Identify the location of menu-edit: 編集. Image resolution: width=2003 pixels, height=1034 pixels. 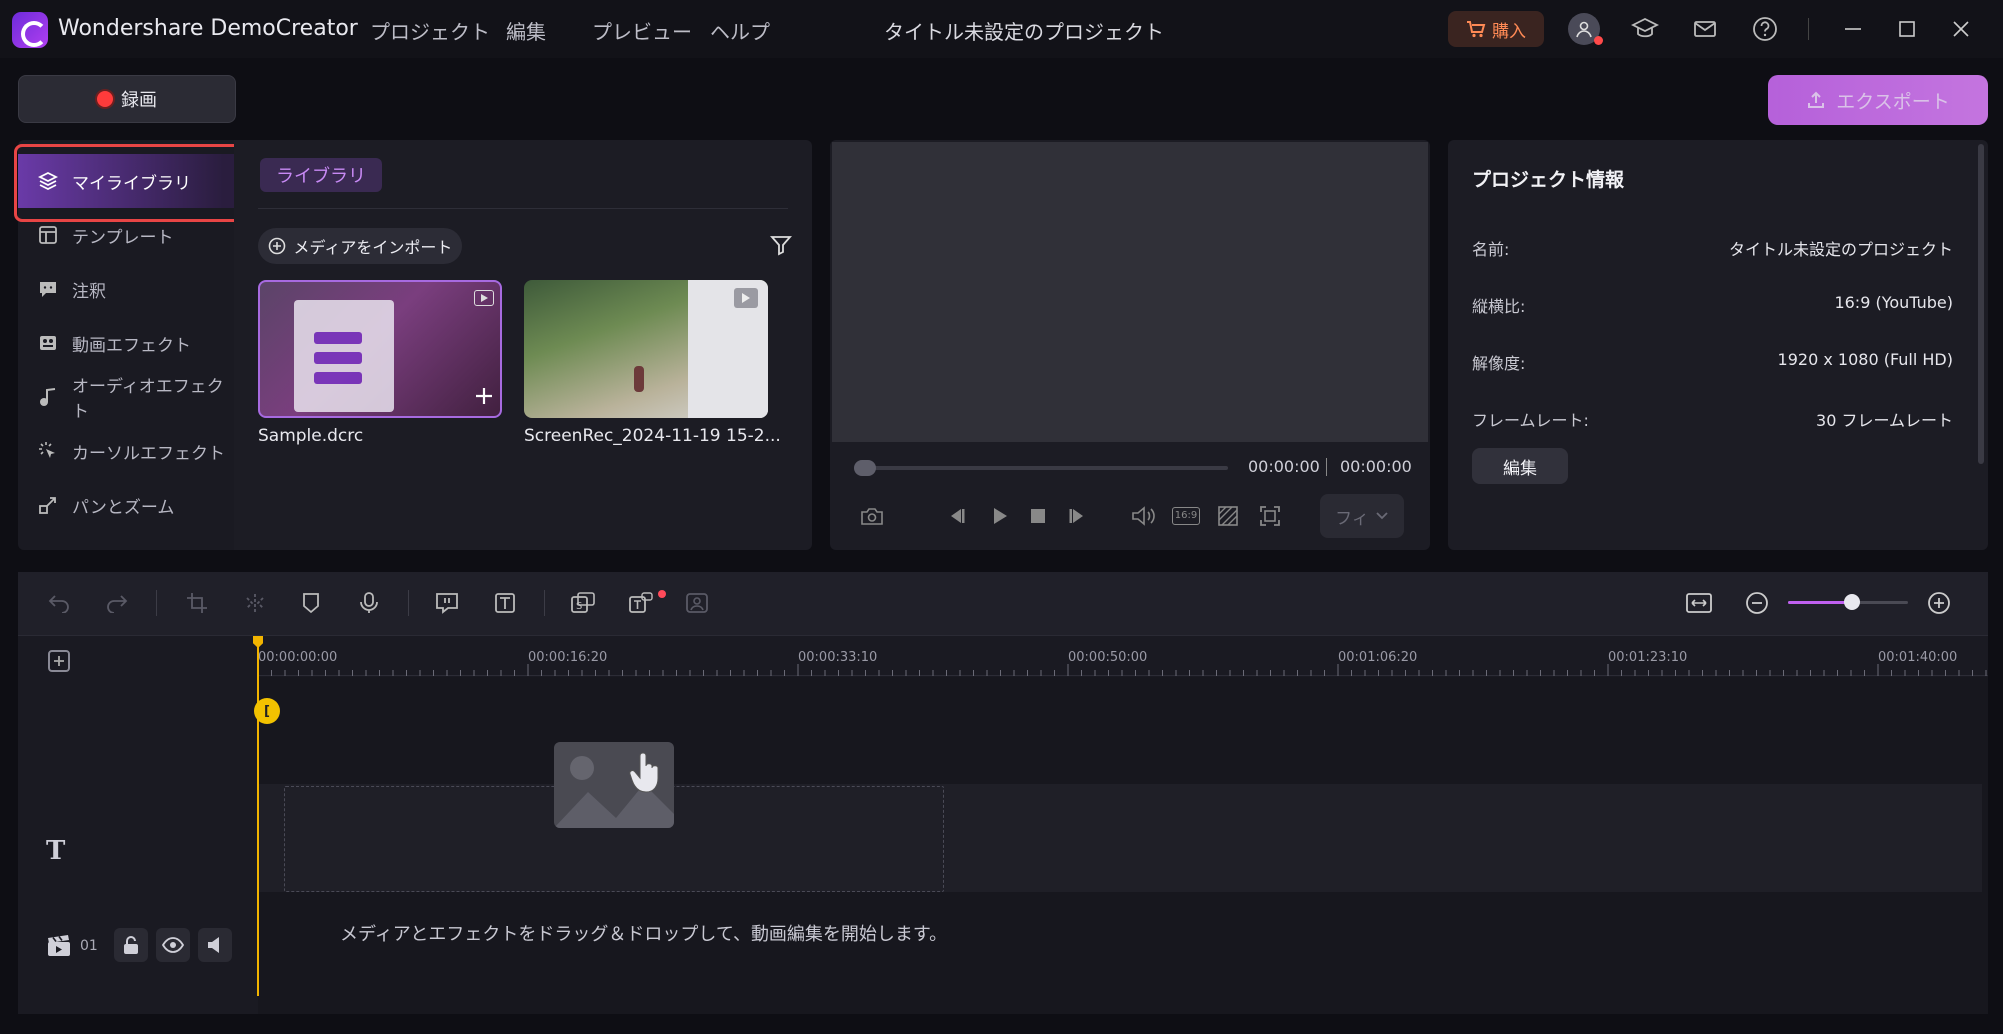
(526, 30).